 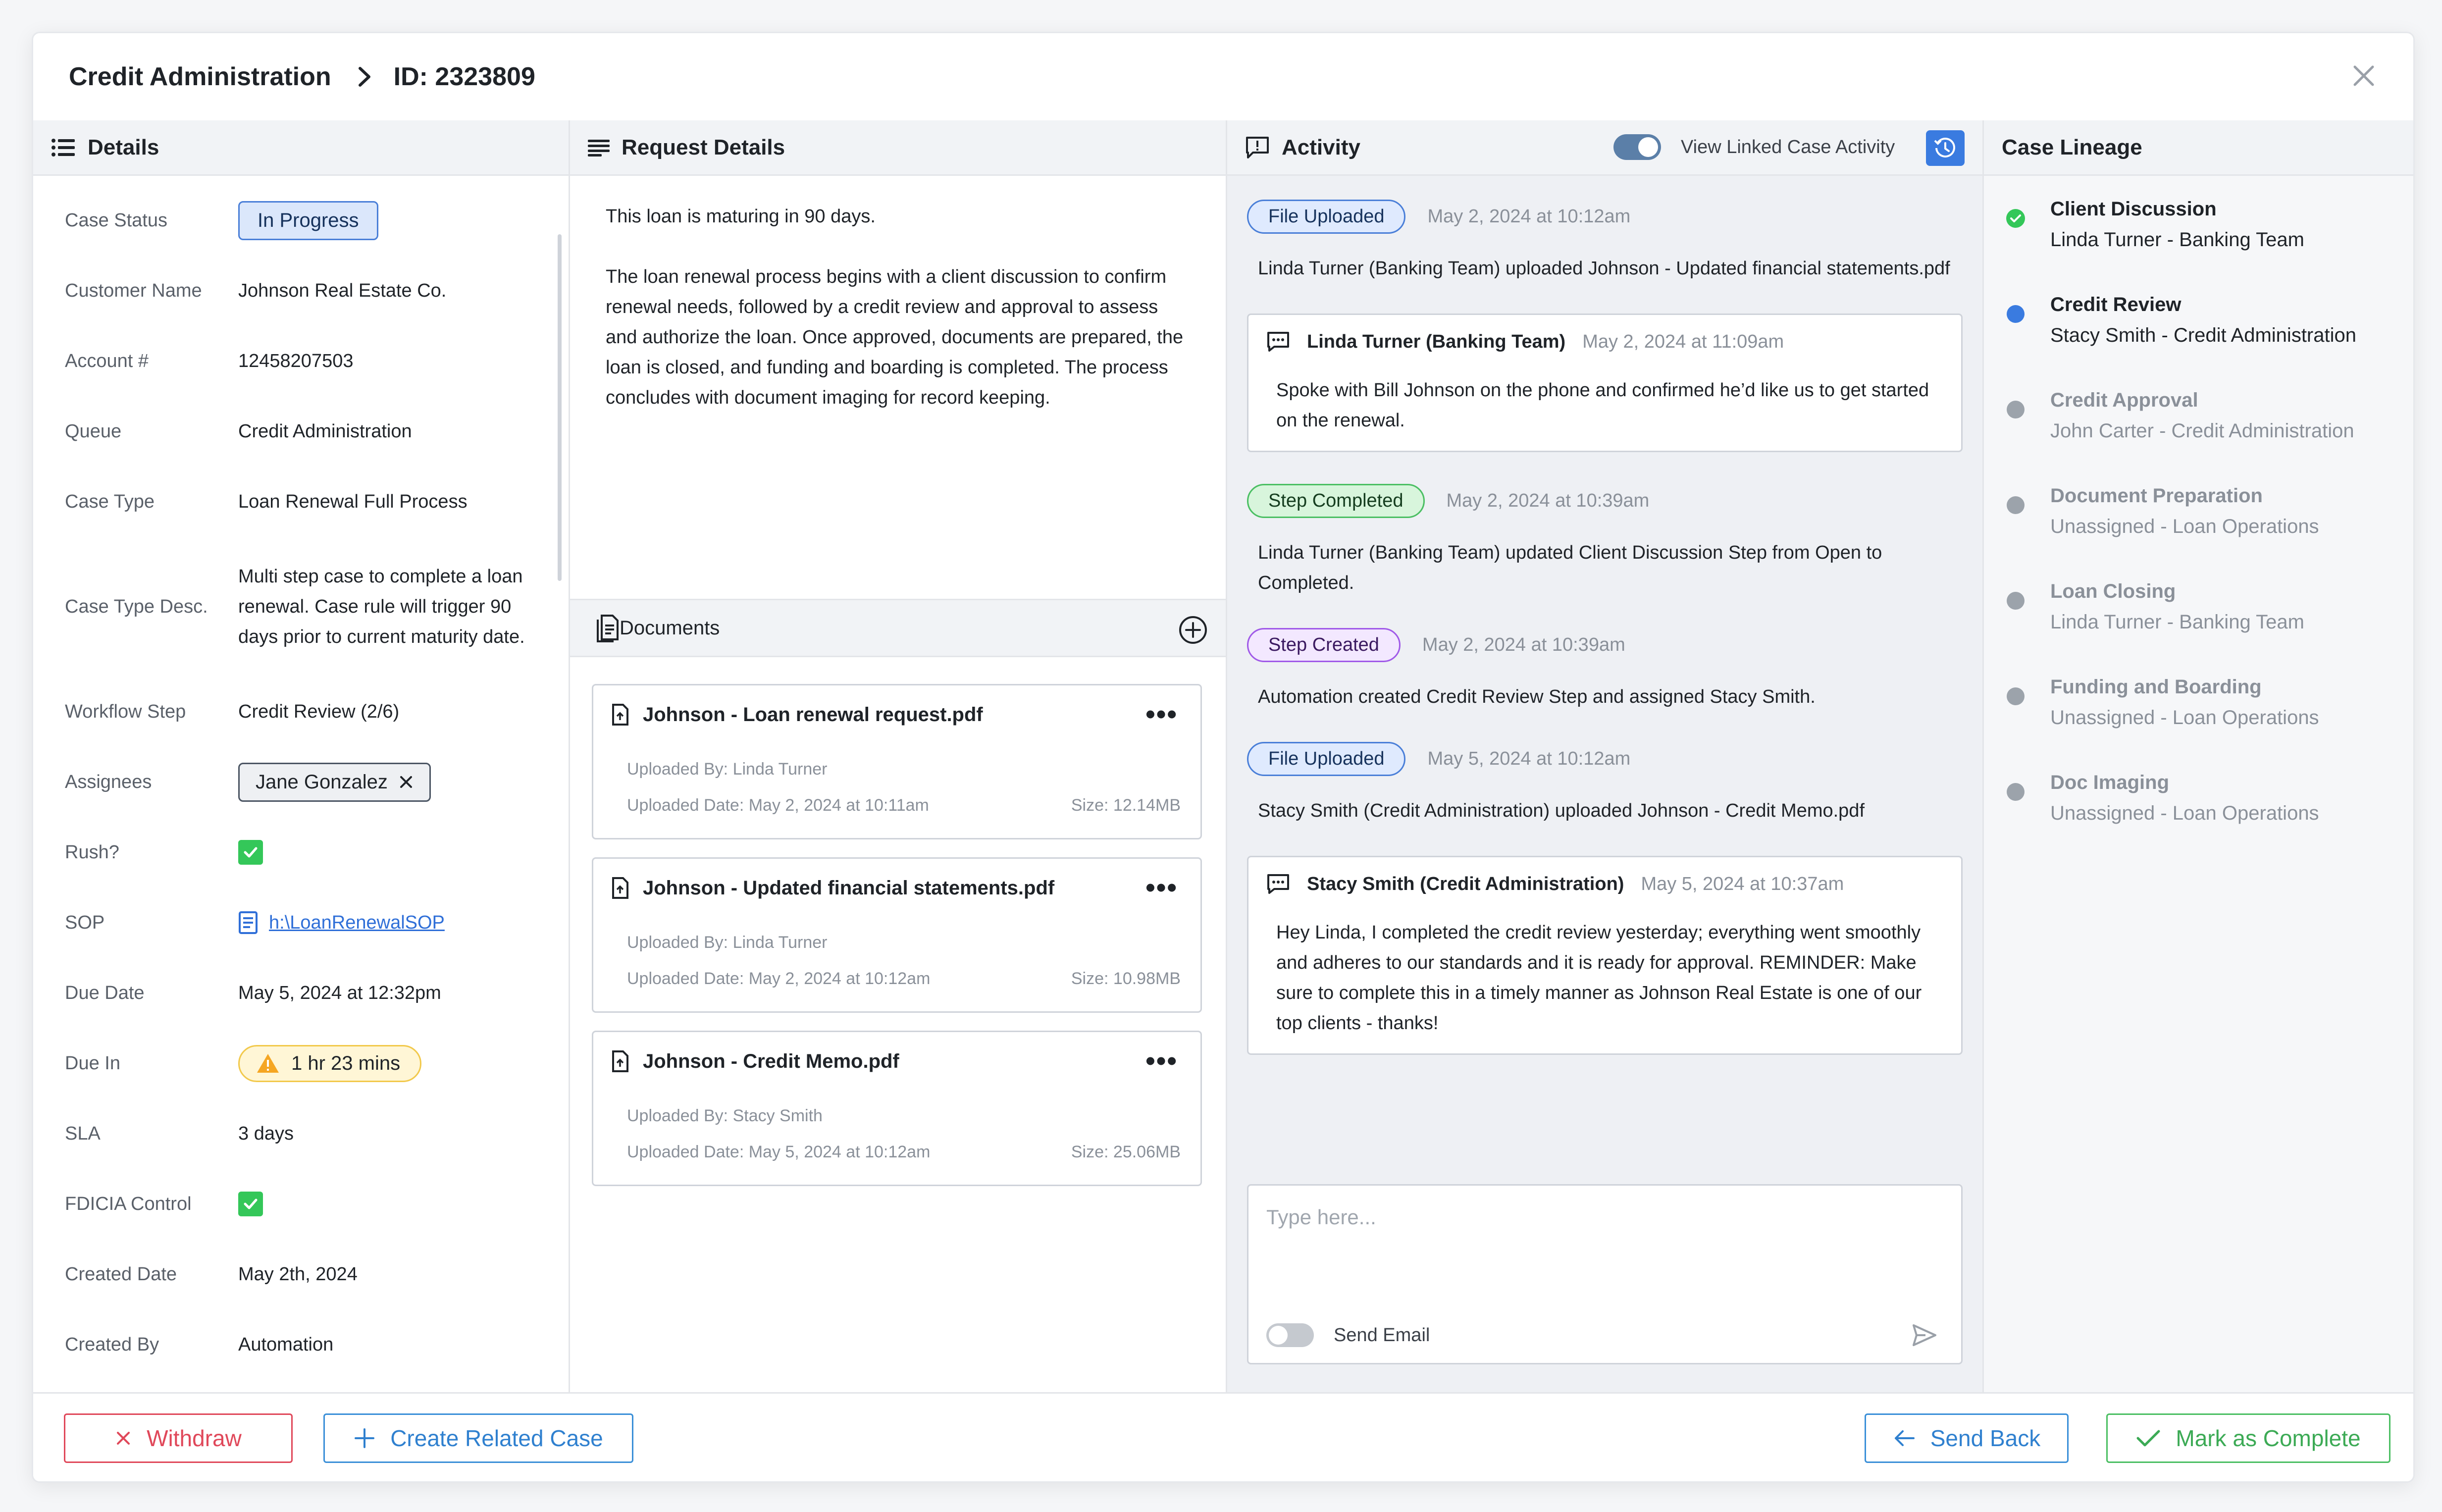 What do you see at coordinates (1605, 645) in the screenshot?
I see `event-header: Step Created May 2, 2024 at 10:39am` at bounding box center [1605, 645].